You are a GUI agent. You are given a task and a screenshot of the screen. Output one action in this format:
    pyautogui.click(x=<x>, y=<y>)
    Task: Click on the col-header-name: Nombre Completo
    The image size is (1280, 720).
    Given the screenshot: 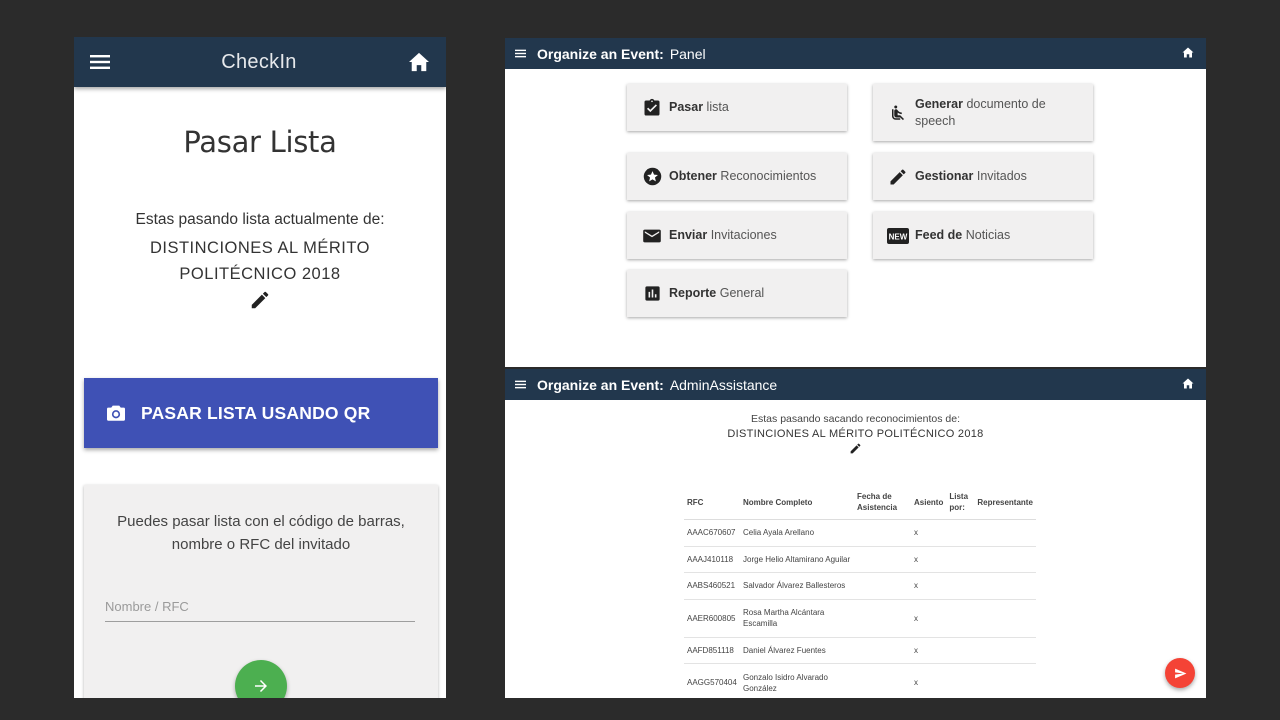 What is the action you would take?
    pyautogui.click(x=797, y=503)
    